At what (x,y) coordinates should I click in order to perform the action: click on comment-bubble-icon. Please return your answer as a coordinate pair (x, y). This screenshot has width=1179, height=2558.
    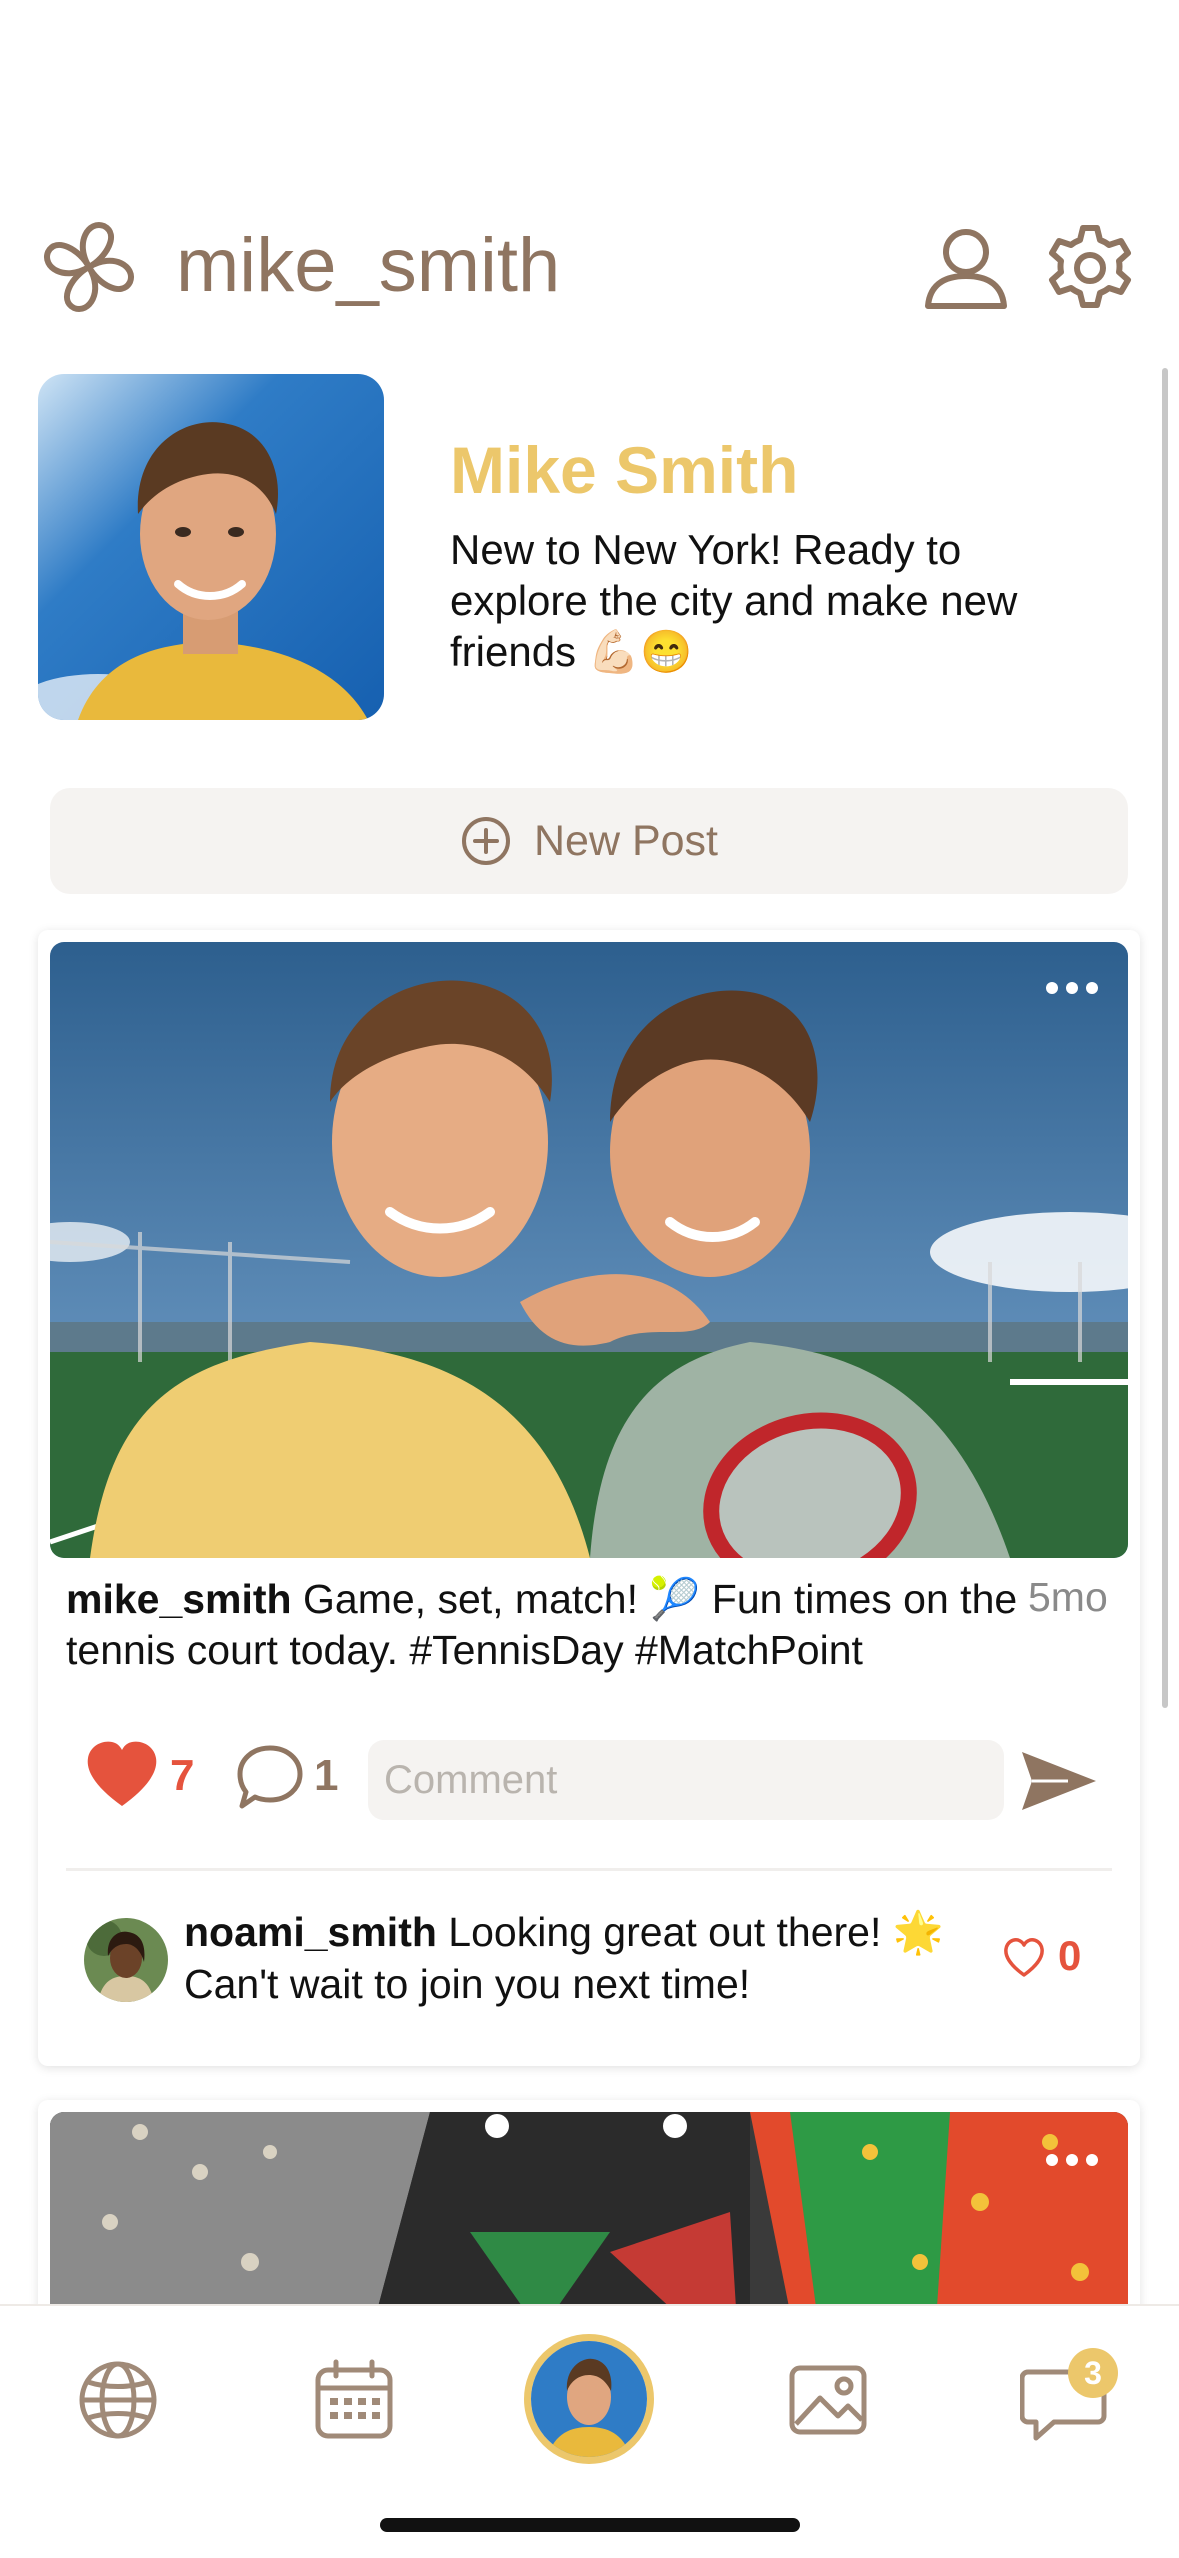
    Looking at the image, I should click on (270, 1777).